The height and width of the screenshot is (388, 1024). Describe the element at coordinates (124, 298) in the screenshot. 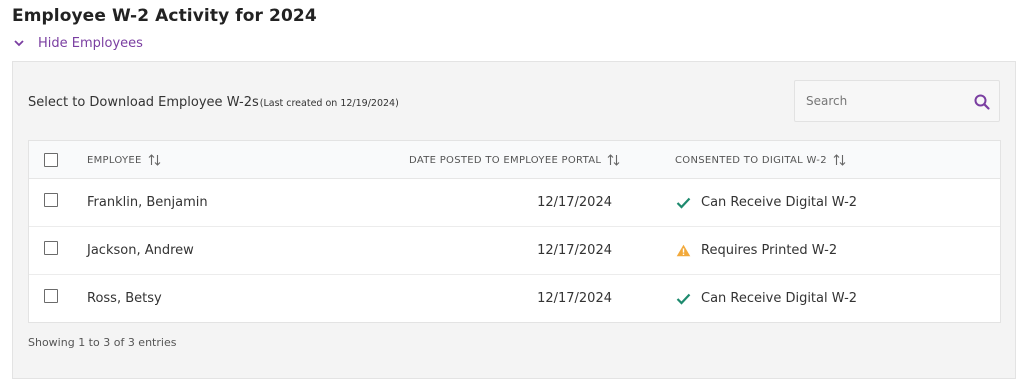

I see `employee-name: Ross, Betsy` at that location.